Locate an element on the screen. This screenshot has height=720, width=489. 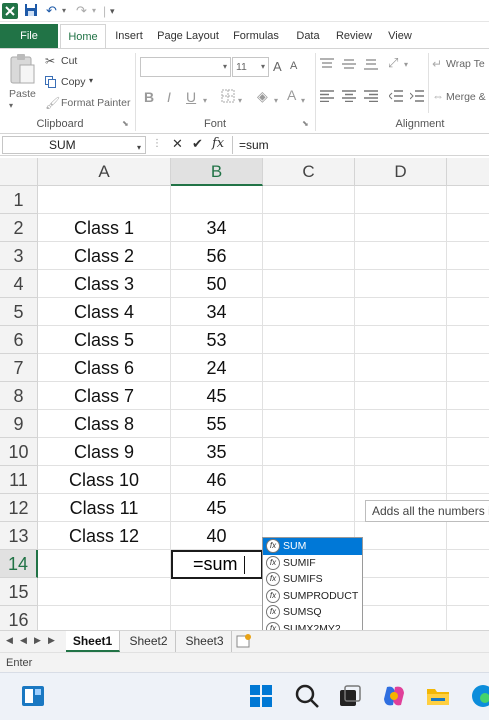
bold-button: B is located at coordinates (149, 97).